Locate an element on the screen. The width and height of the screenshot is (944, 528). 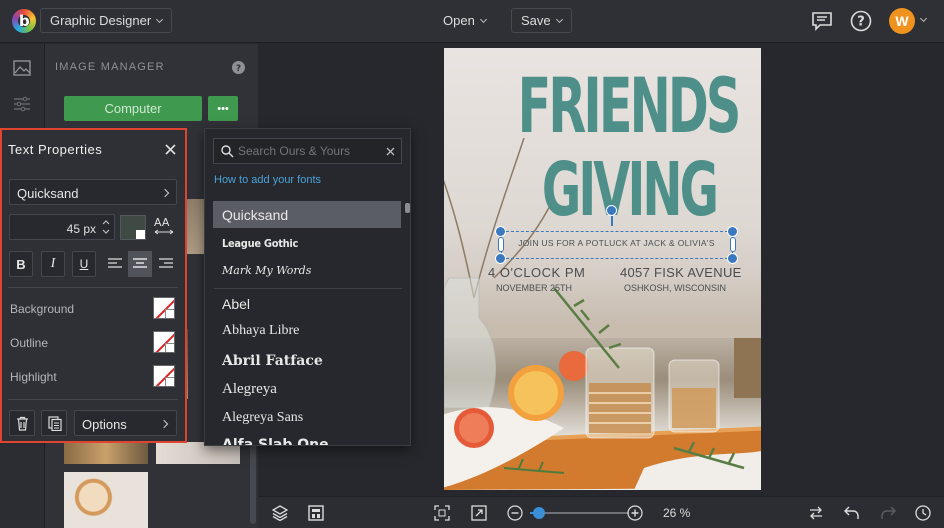
comment-icon is located at coordinates (822, 21).